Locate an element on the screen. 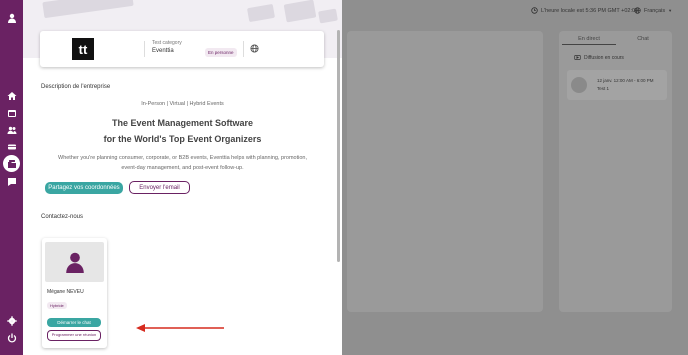 Image resolution: width=688 pixels, height=355 pixels. home-icon is located at coordinates (11, 95).